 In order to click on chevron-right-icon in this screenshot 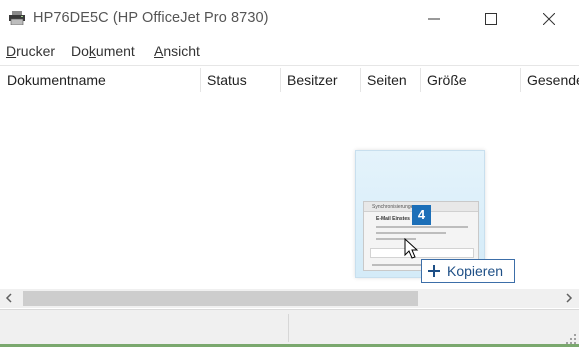, I will do `click(569, 299)`.